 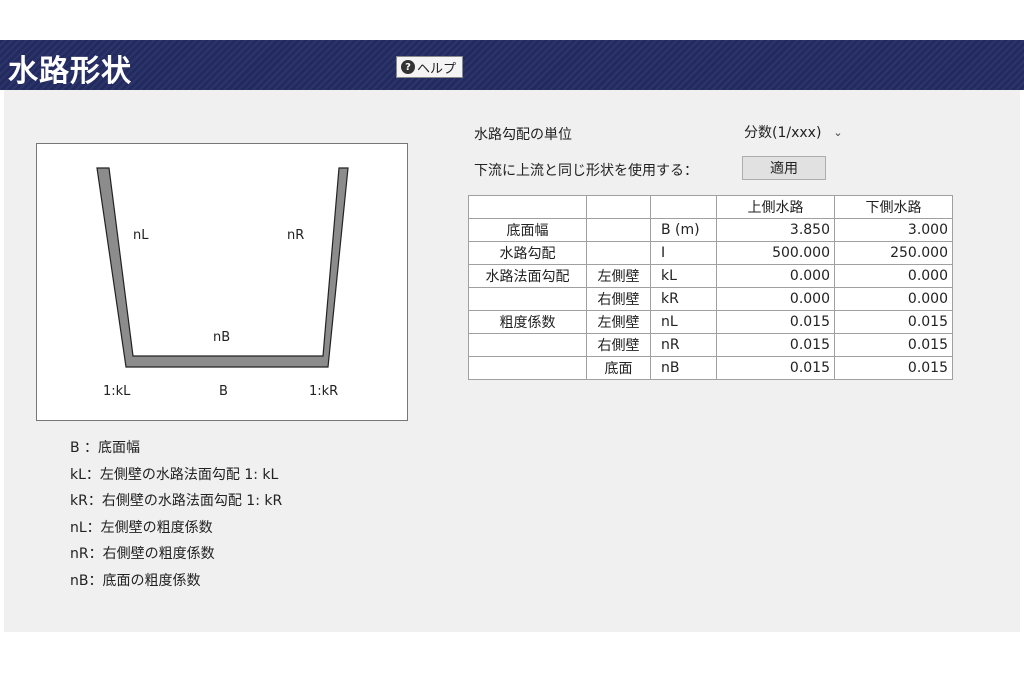 What do you see at coordinates (174, 474) in the screenshot?
I see `legend-item: kL：左側壁の水路法面勾配 1: kL` at bounding box center [174, 474].